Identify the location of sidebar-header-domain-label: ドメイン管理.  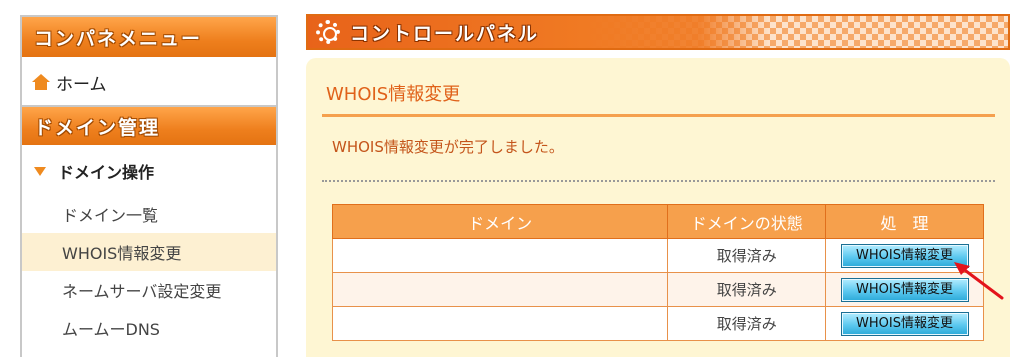
(97, 127).